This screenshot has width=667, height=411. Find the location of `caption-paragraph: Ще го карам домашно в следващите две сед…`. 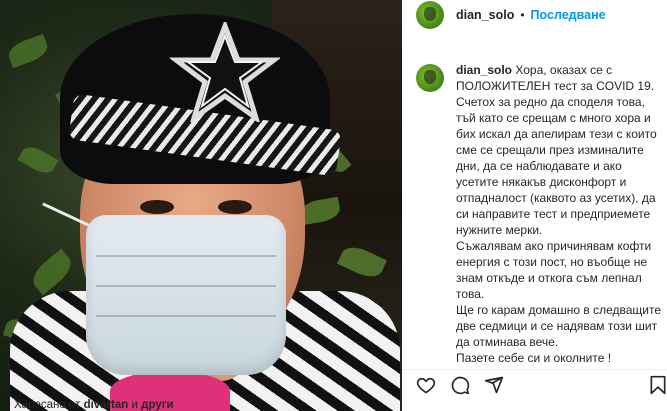

caption-paragraph: Ще го карам домашно в следващите две сед… is located at coordinates (559, 326).